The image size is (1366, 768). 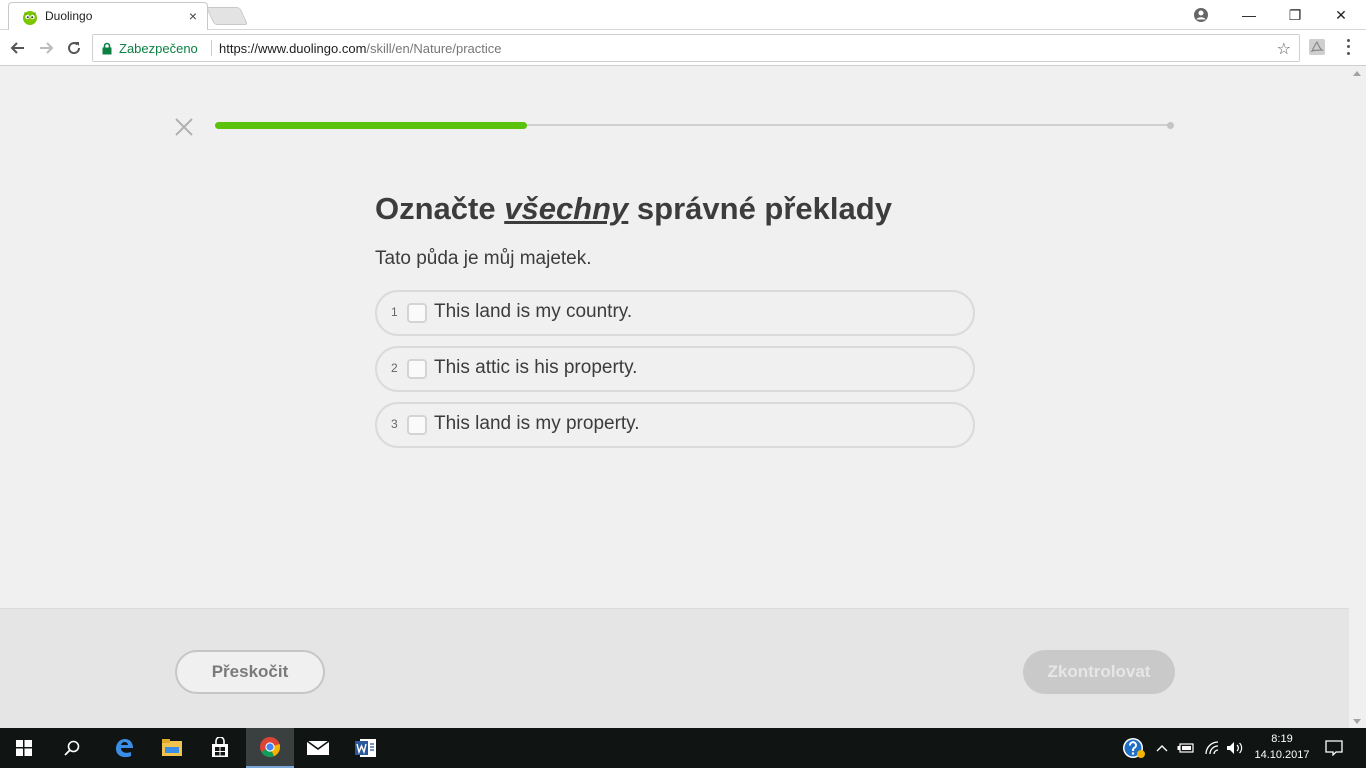 I want to click on forward-button, so click(x=46, y=48).